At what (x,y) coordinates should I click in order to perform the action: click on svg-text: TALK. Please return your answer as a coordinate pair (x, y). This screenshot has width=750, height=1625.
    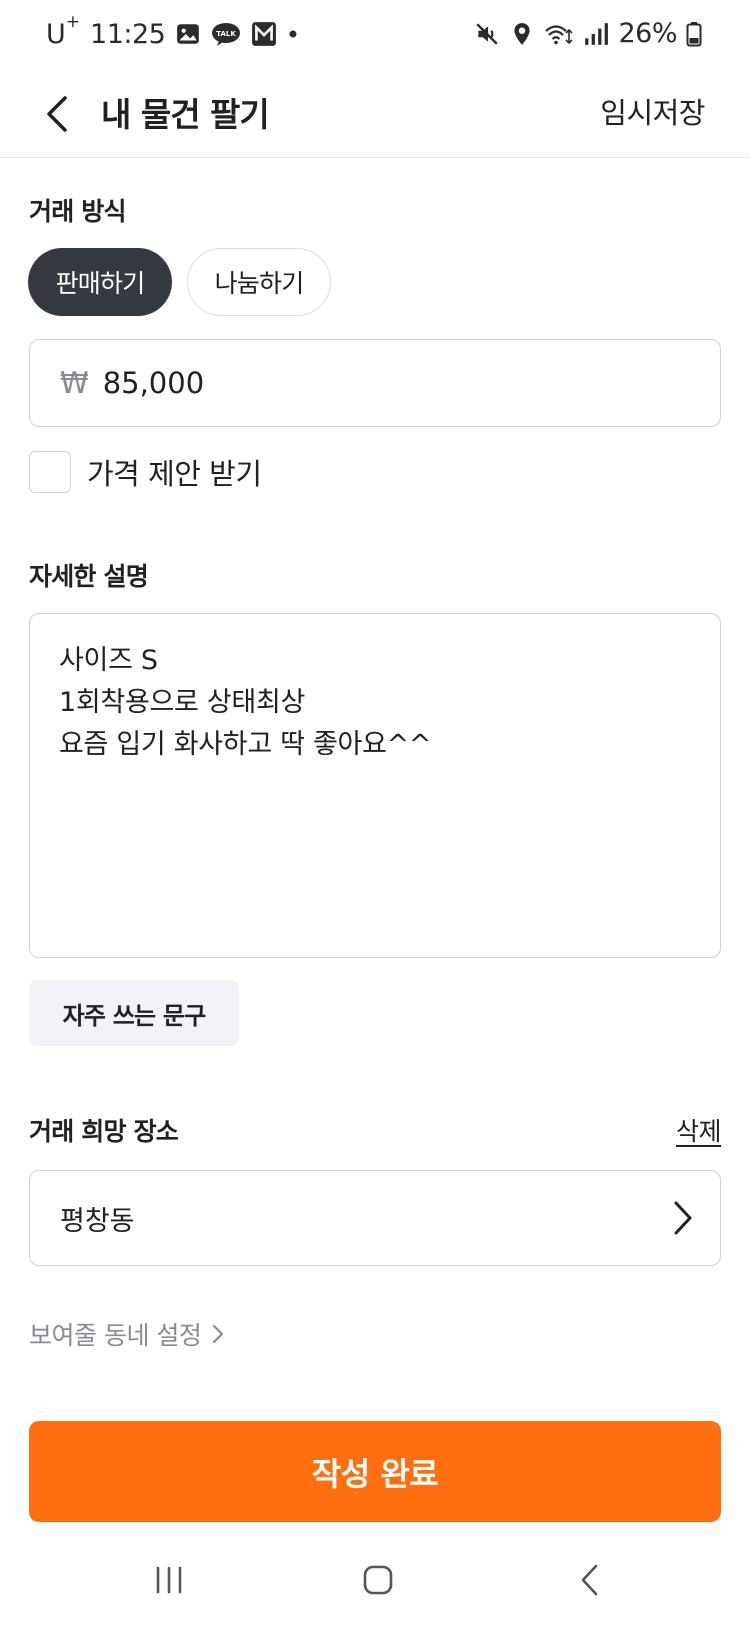
    Looking at the image, I should click on (227, 34).